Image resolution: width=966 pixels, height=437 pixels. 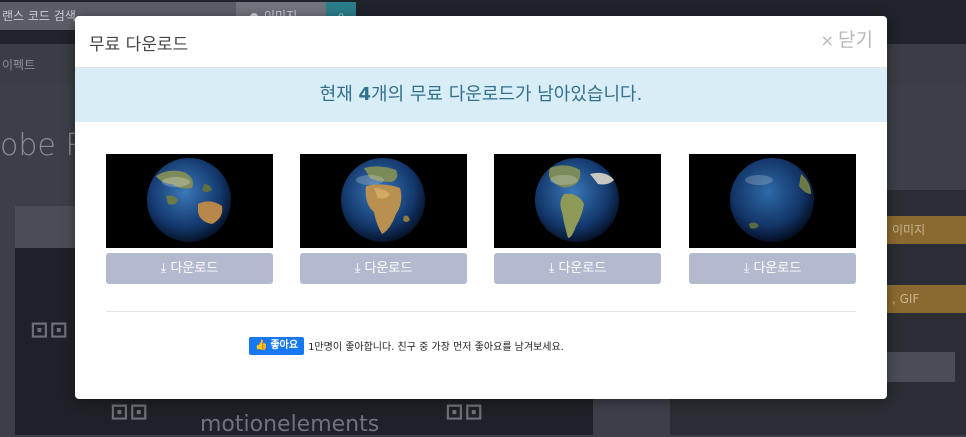 I want to click on facebook-like-widget: 👍 좋아요 1만명이 좋아합니다. 친구 중 가장 먼저 좋아요를 남겨보세요., so click(x=406, y=345).